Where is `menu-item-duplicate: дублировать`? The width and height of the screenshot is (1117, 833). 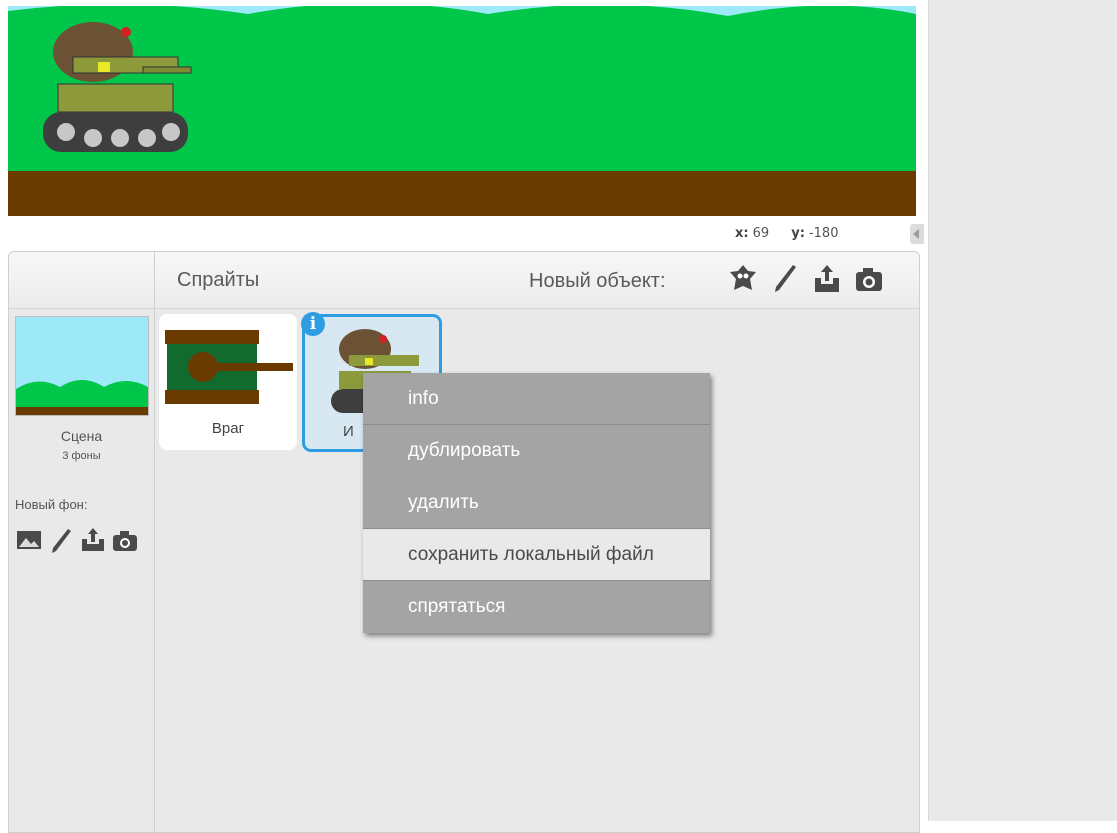
menu-item-duplicate: дублировать is located at coordinates (536, 451).